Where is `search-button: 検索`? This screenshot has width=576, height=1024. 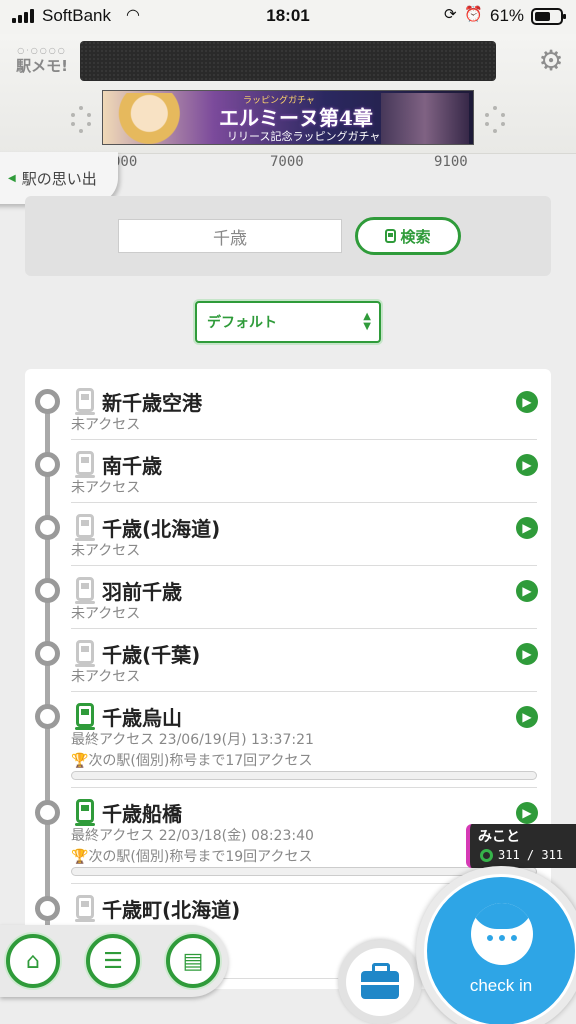 search-button: 検索 is located at coordinates (408, 236).